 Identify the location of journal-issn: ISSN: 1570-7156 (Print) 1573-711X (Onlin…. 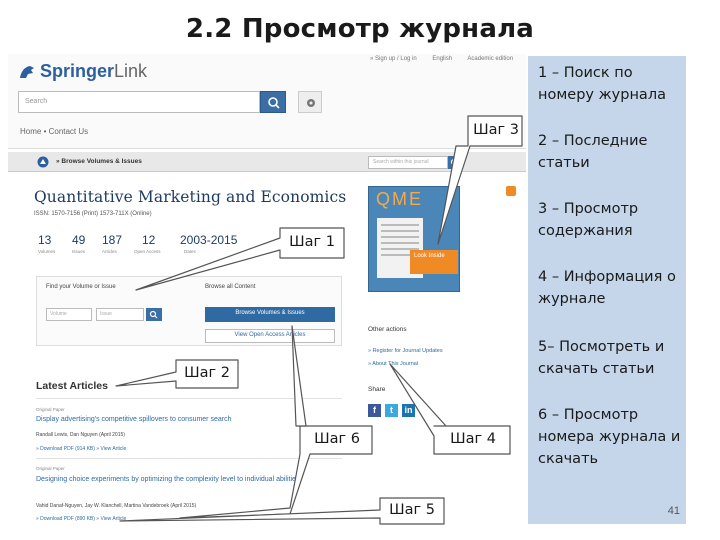
(93, 214).